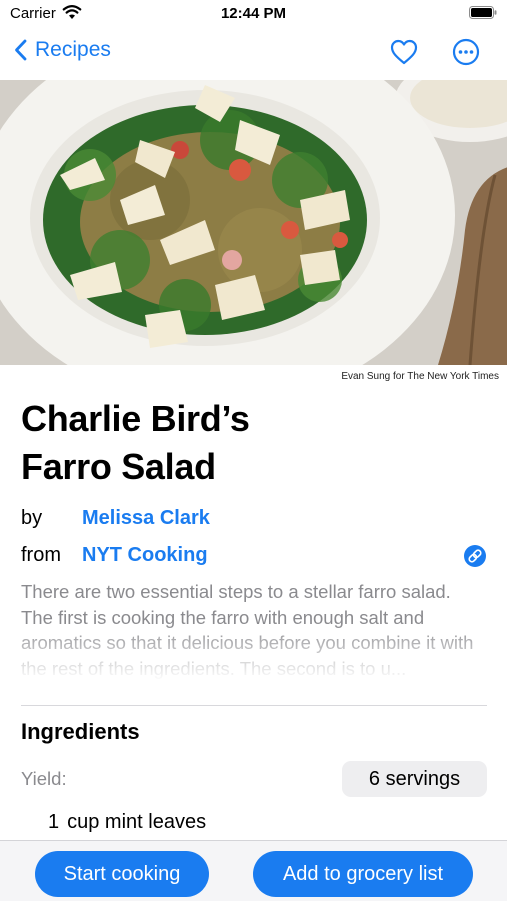 Image resolution: width=507 pixels, height=901 pixels. I want to click on link-icon, so click(475, 556).